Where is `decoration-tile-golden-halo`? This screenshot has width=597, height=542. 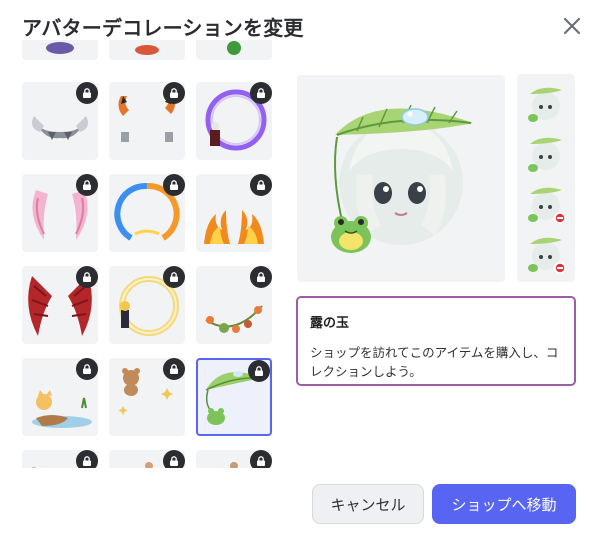 decoration-tile-golden-halo is located at coordinates (147, 305).